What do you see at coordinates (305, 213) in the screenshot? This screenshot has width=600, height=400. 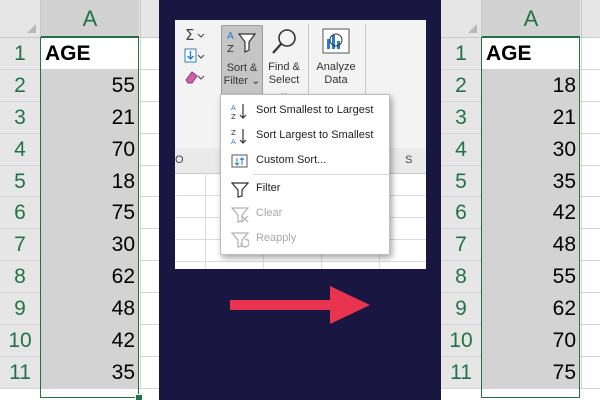 I see `menu-item-clear: Clear` at bounding box center [305, 213].